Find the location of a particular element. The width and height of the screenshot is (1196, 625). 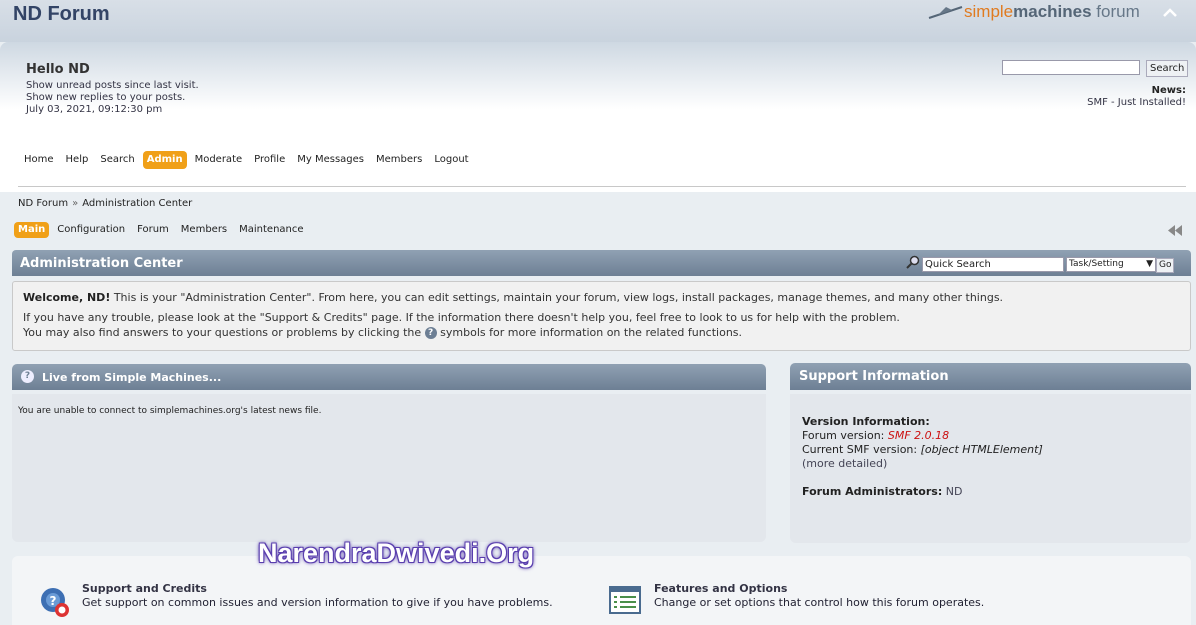

new-replies-link: Show new replies to your posts. is located at coordinates (105, 97).